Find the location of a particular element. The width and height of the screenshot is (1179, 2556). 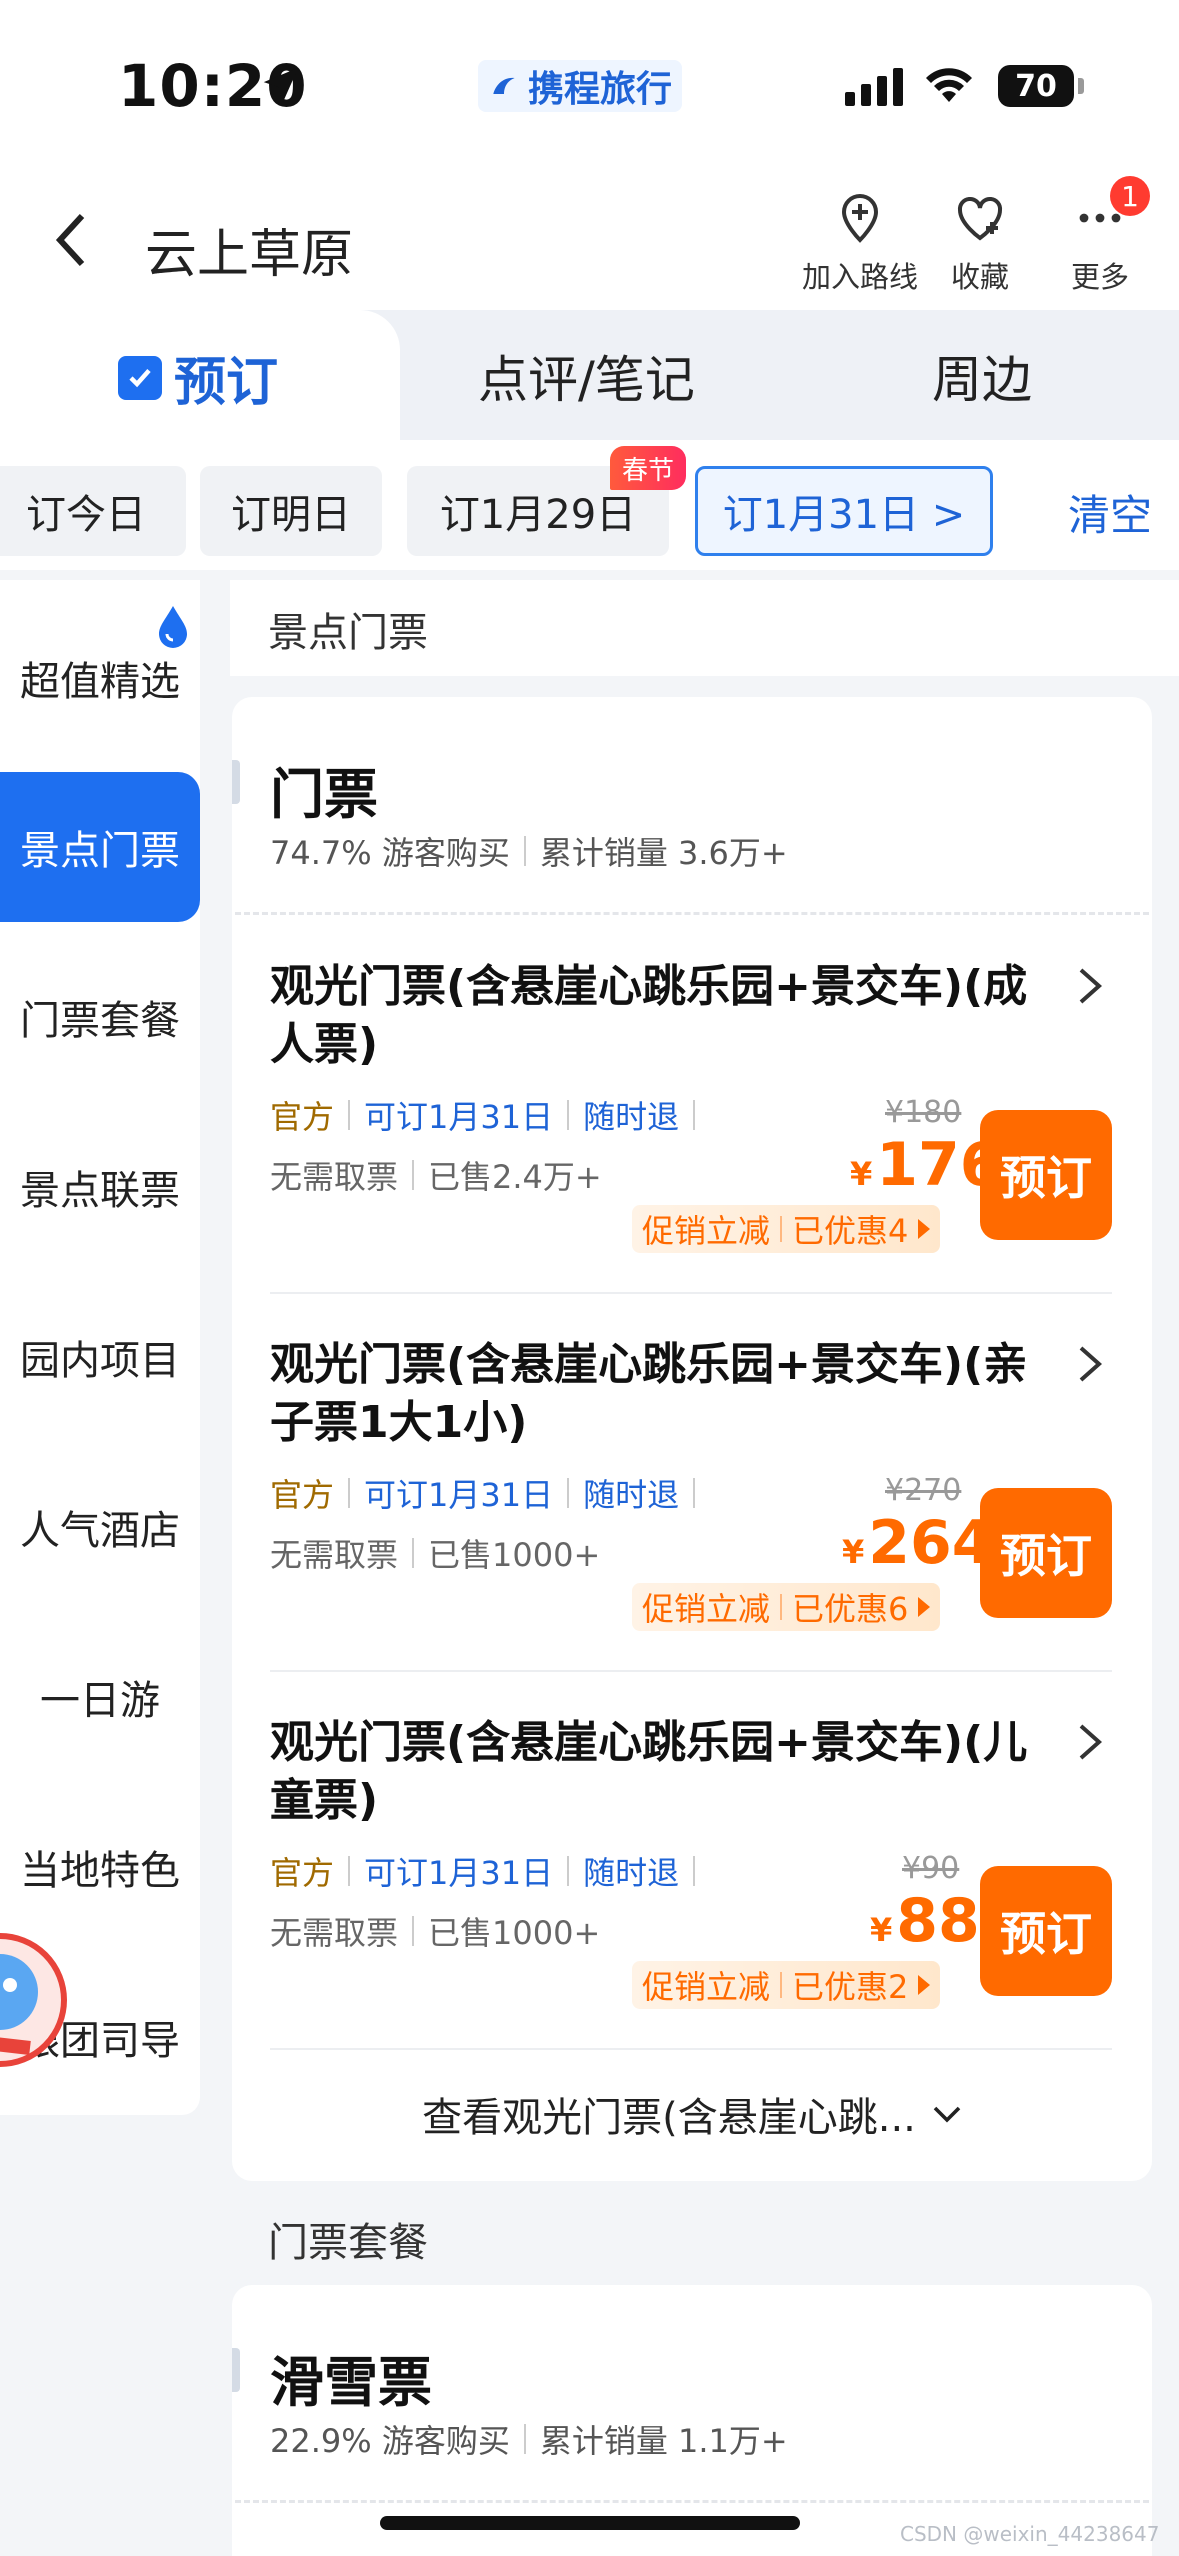

more-label: 更多 is located at coordinates (1099, 277).